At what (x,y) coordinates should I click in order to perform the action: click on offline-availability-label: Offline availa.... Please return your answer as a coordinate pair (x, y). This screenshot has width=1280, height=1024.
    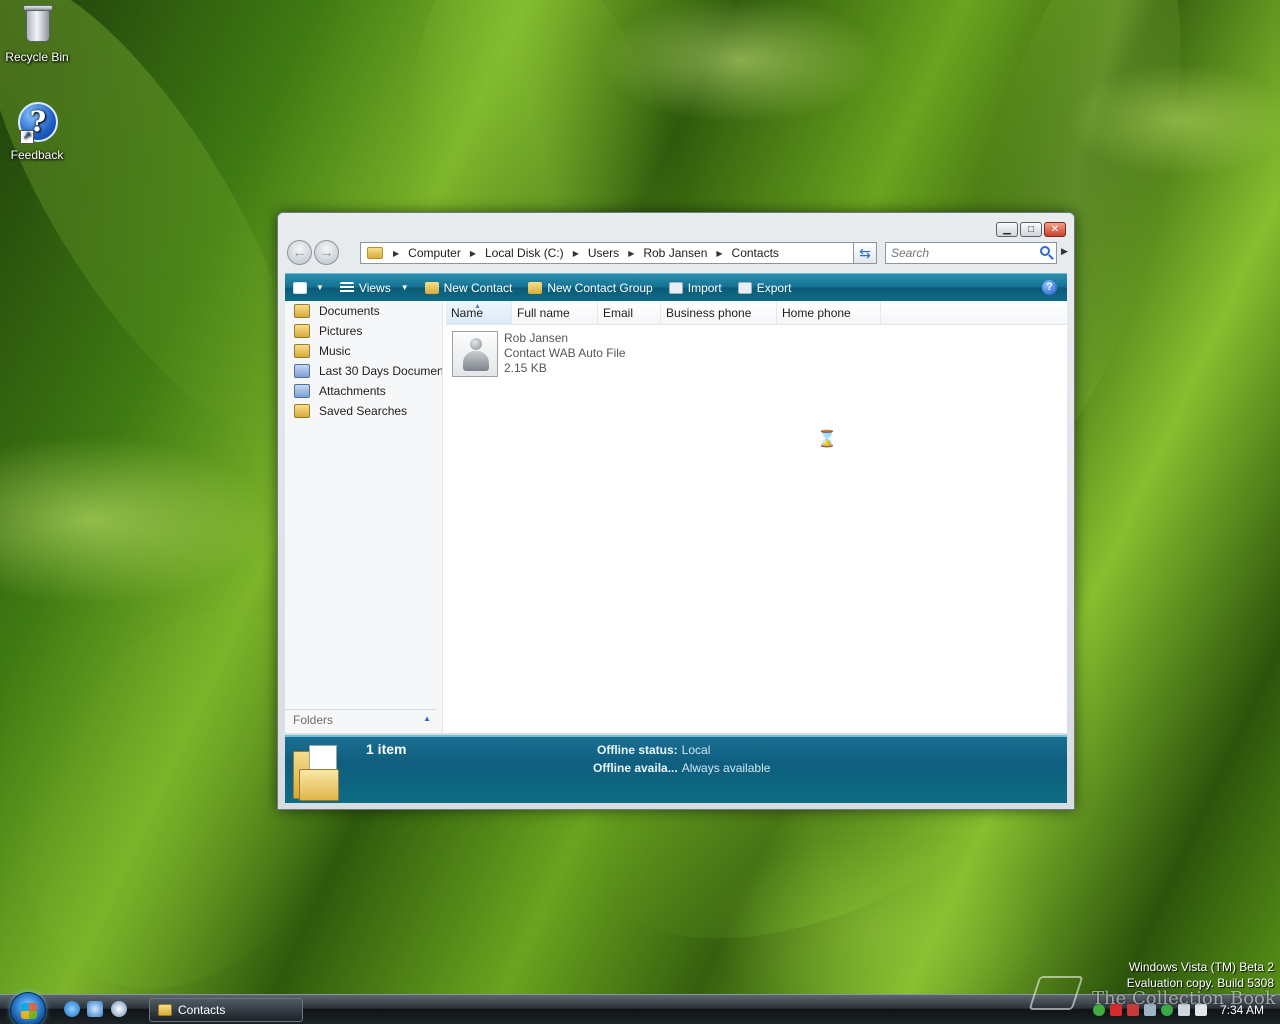
    Looking at the image, I should click on (635, 768).